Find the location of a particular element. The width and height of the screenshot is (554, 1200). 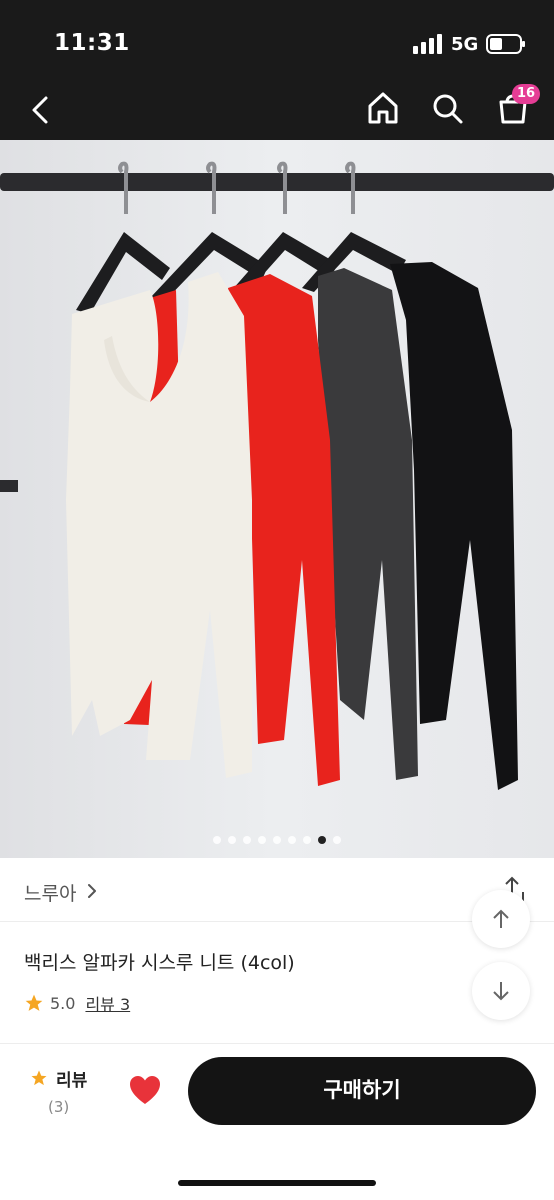

cart-count-badge: 16 is located at coordinates (526, 94).